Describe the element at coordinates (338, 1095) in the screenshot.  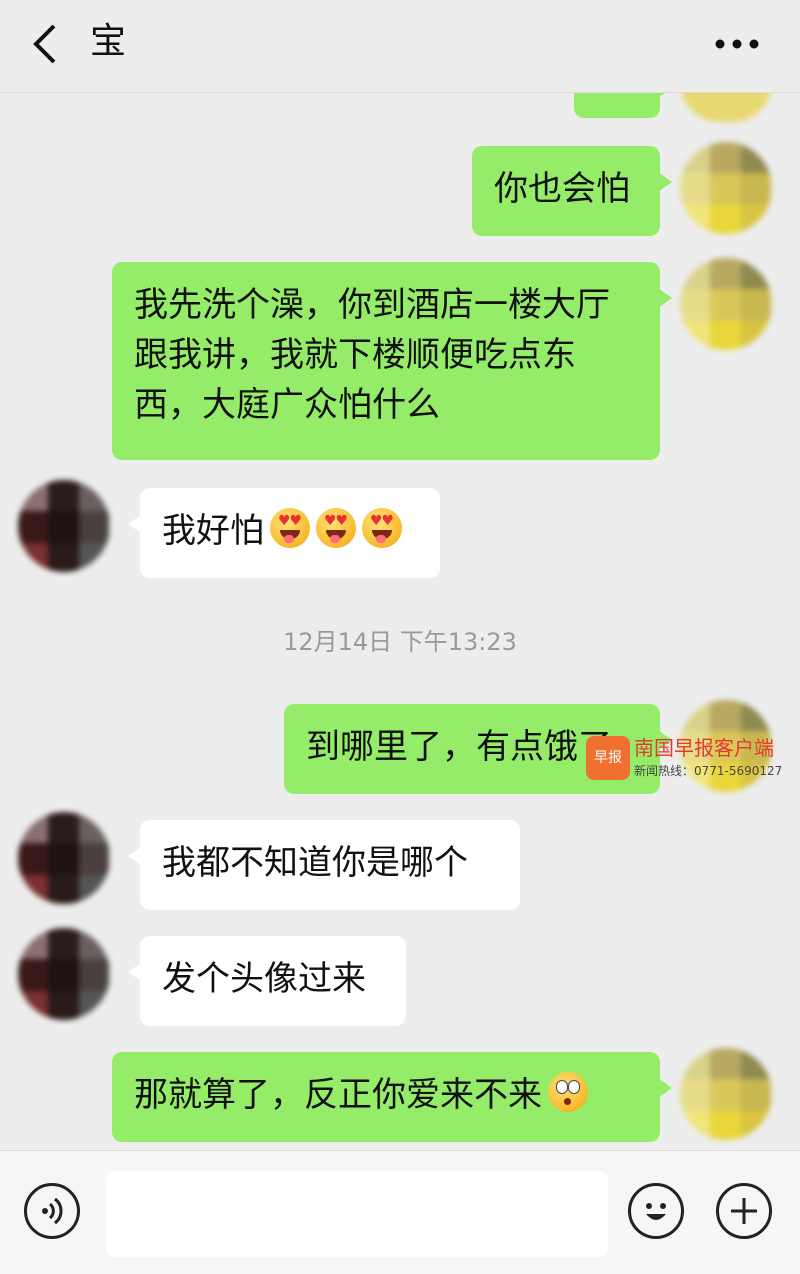
I see `message-text: 那就算了，反正你爱来不来` at that location.